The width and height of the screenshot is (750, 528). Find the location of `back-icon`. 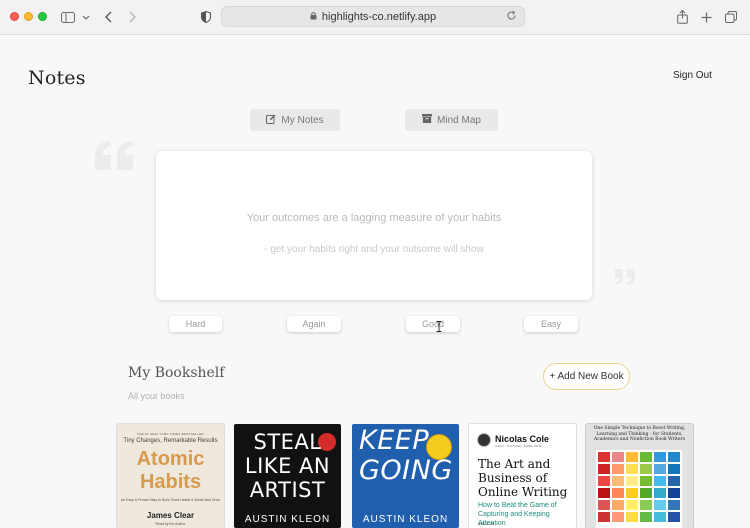

back-icon is located at coordinates (108, 17).